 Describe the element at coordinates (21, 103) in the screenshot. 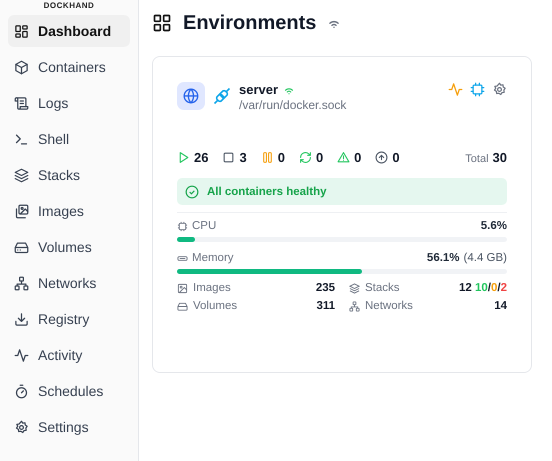

I see `scroll-icon` at that location.